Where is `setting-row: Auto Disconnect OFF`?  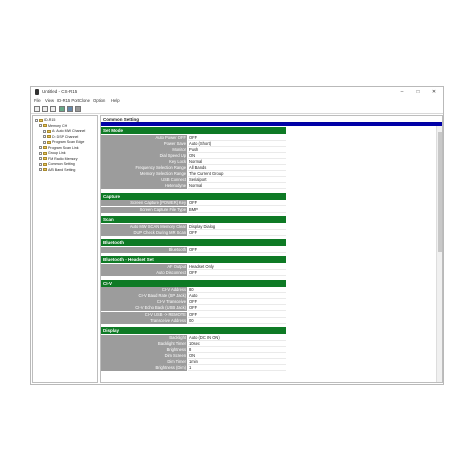
setting-row: Auto Disconnect OFF is located at coordinates (193, 273).